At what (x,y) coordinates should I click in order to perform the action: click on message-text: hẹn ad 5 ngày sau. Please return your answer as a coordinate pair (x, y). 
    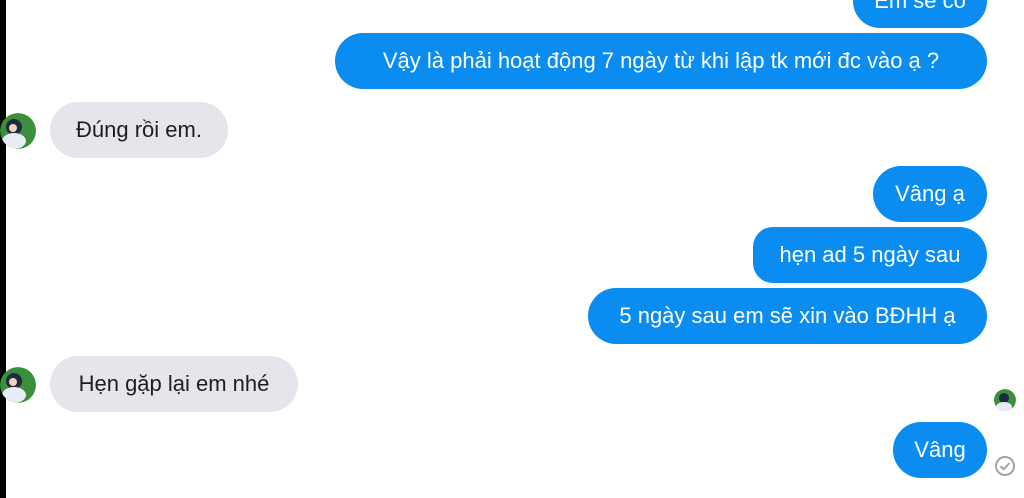
    Looking at the image, I should click on (870, 254).